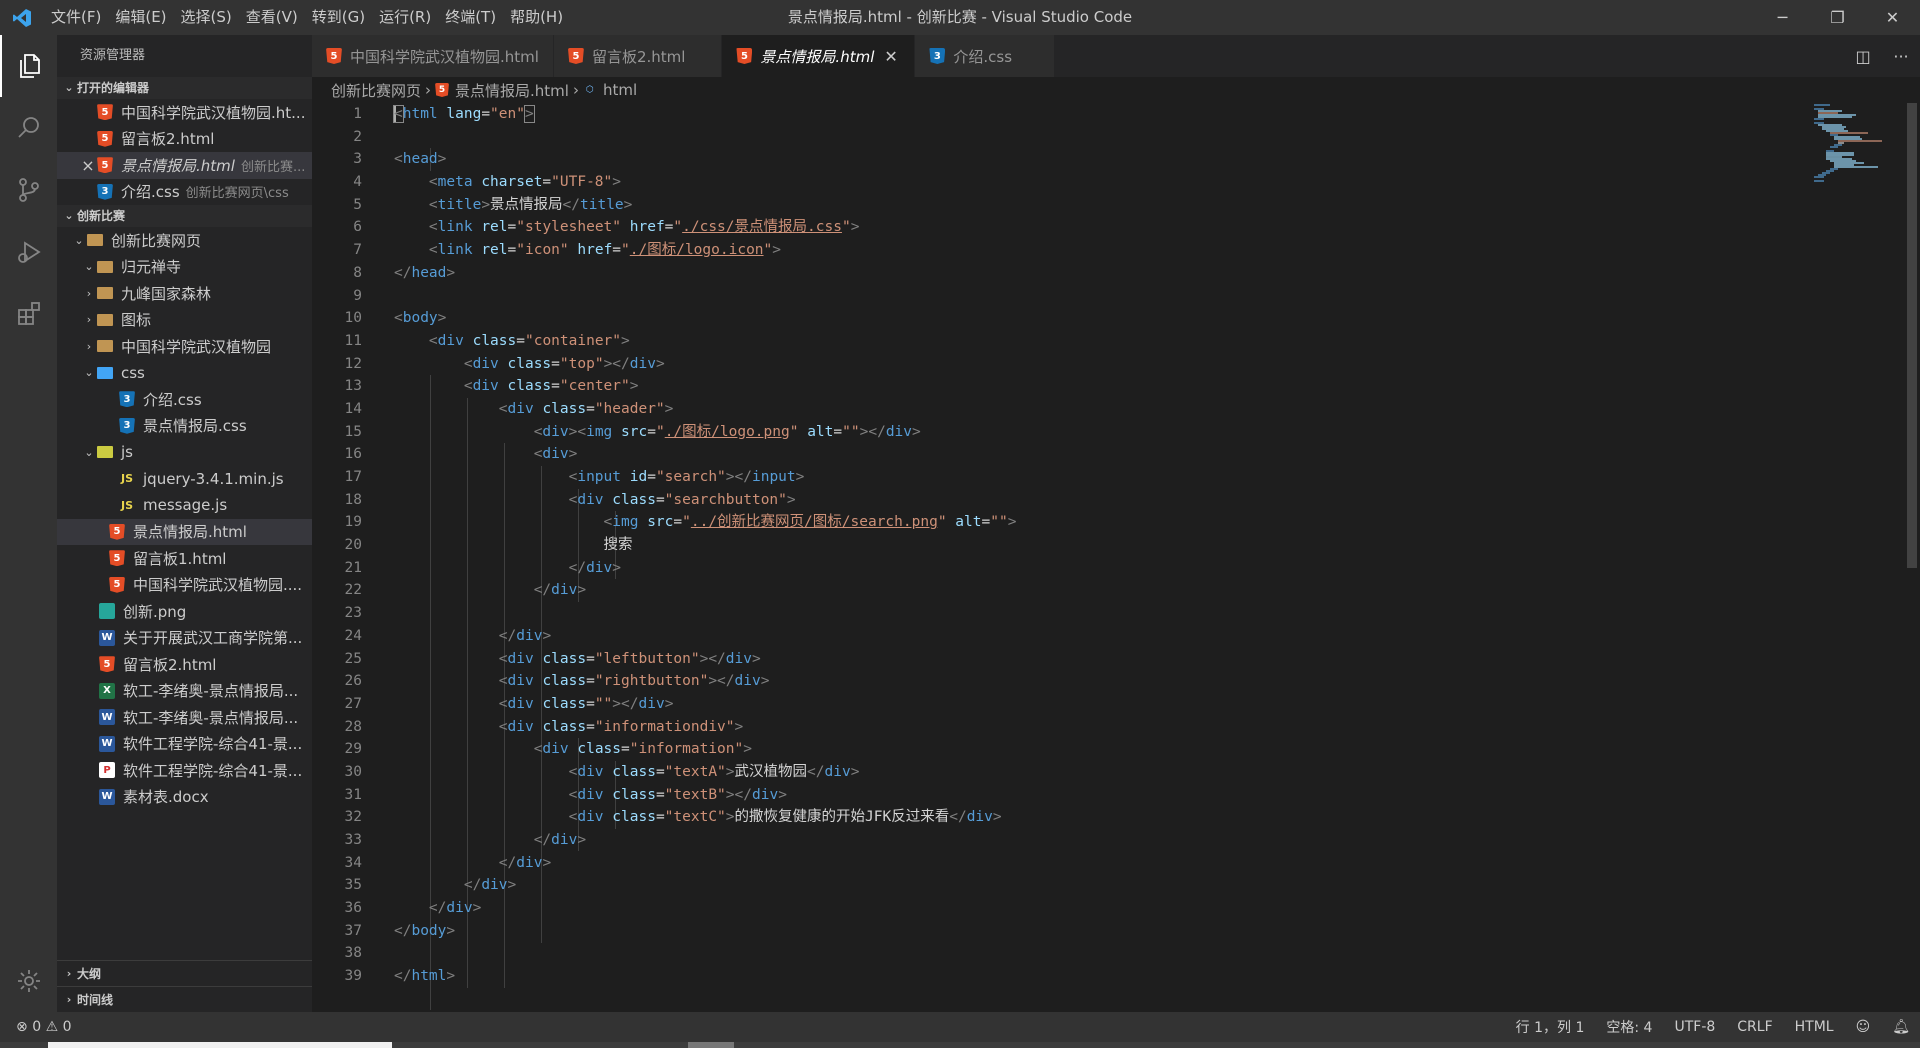 The image size is (1920, 1048). Describe the element at coordinates (88, 165) in the screenshot. I see `close-icon: ×` at that location.